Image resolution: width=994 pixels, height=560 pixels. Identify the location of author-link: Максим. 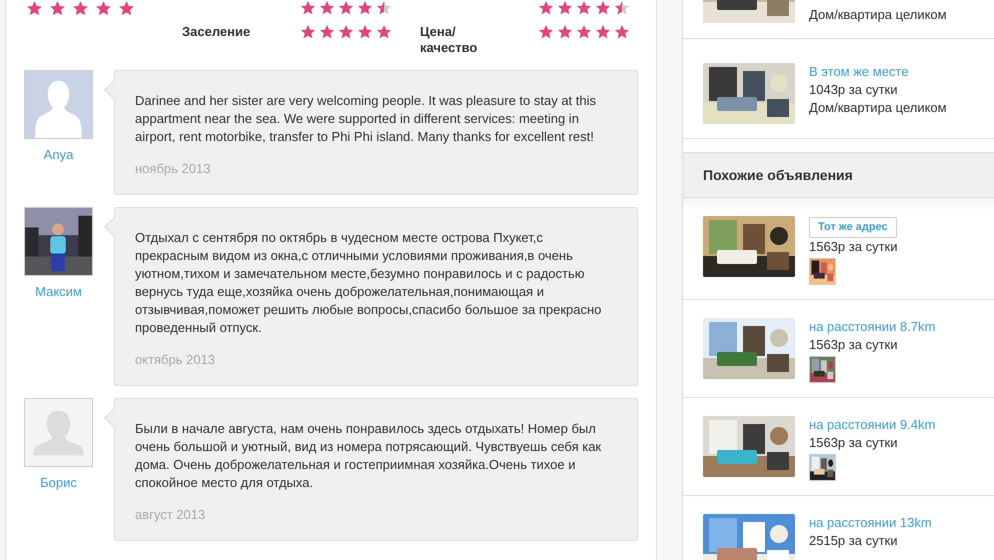
(58, 292).